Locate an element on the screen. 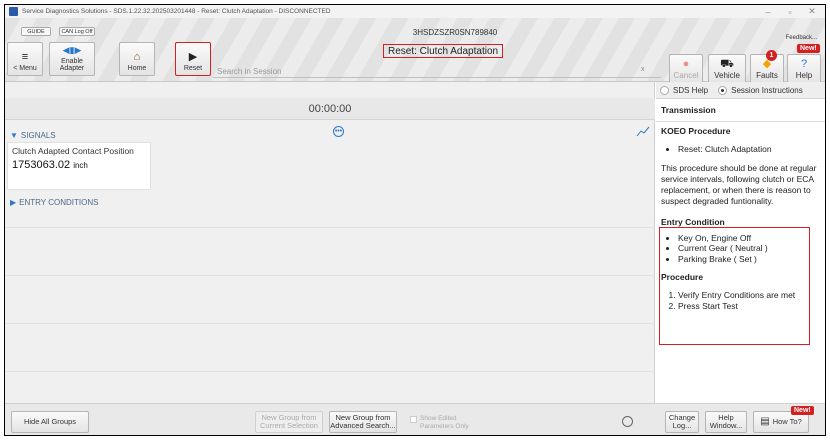  show-edited-checkbox: Show Edited Parameters Only is located at coordinates (443, 423).